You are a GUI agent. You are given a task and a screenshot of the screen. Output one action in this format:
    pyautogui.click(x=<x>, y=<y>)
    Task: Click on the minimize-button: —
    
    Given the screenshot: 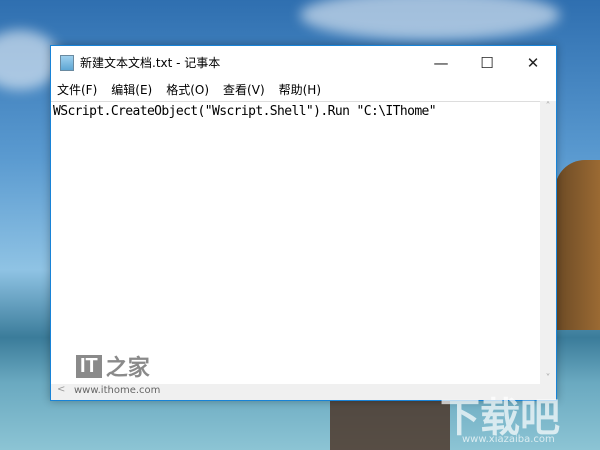 What is the action you would take?
    pyautogui.click(x=441, y=62)
    